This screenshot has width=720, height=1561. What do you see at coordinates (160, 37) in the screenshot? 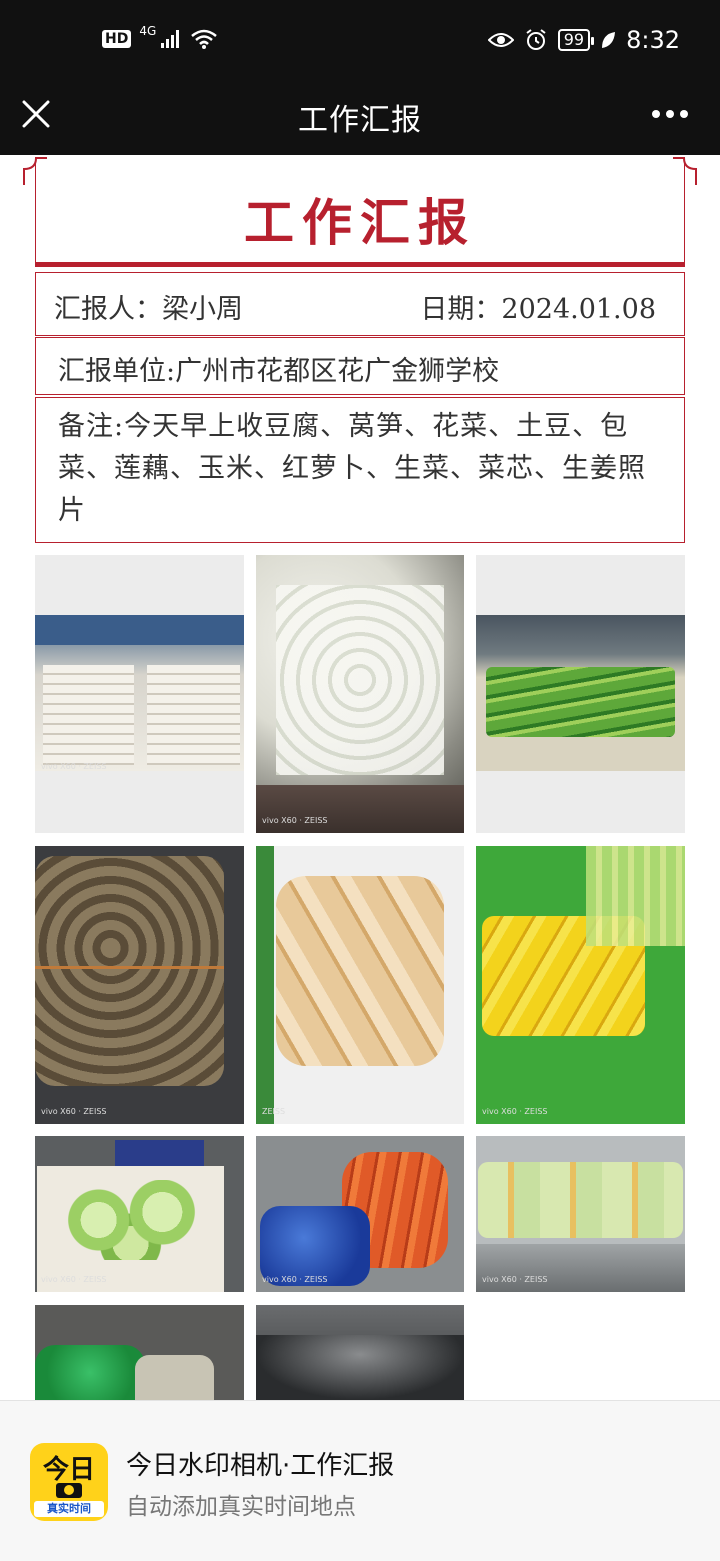
I see `status-left: HD 4G` at bounding box center [160, 37].